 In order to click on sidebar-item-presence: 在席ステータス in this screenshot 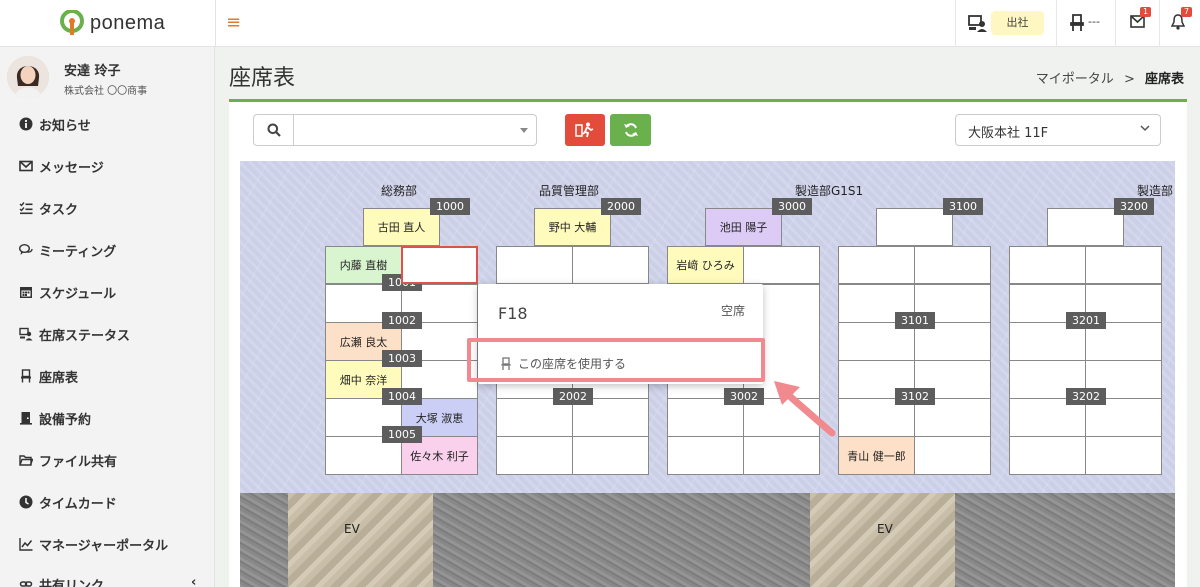, I will do `click(112, 334)`.